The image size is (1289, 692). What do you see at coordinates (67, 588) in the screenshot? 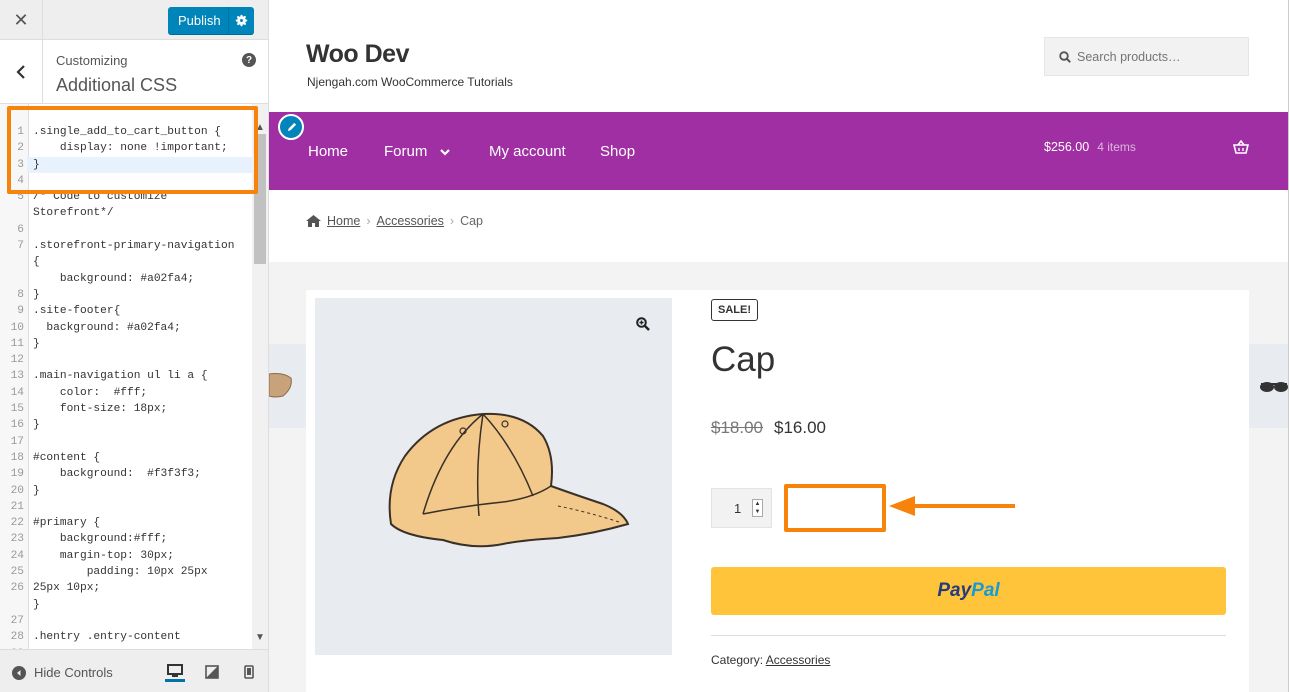
I see `line-text: 25px 10px;` at bounding box center [67, 588].